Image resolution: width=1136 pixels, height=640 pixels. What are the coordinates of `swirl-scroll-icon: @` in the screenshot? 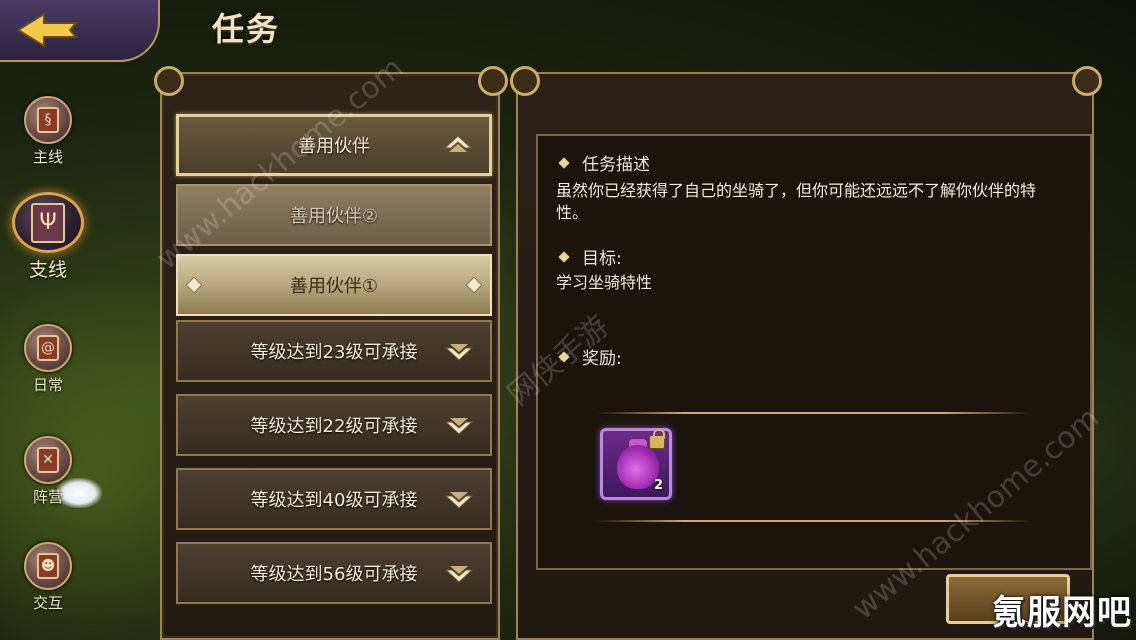 It's located at (48, 348).